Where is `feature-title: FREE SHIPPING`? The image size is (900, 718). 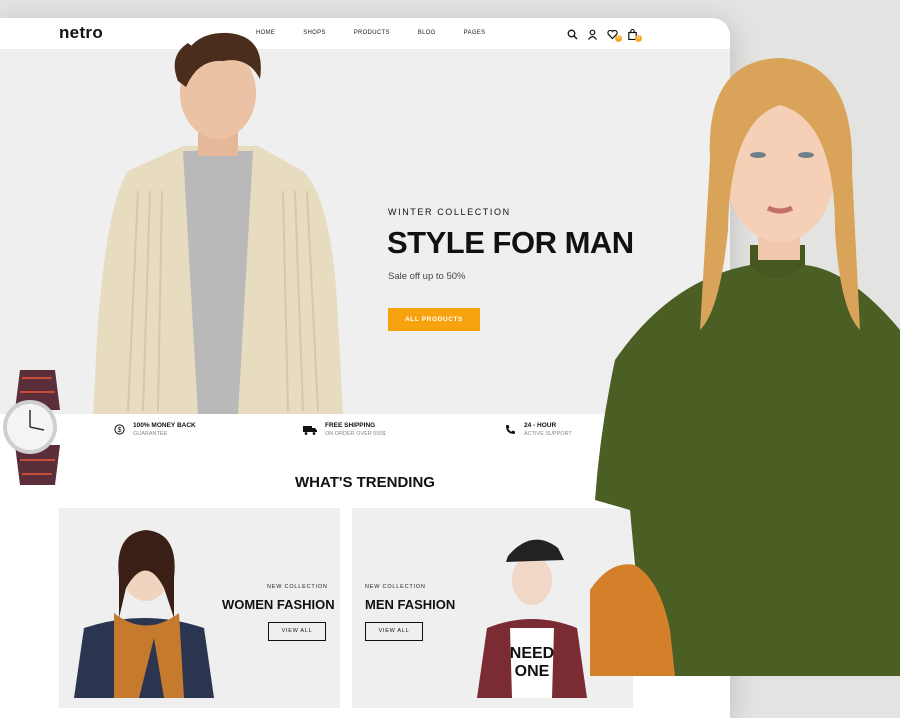
feature-title: FREE SHIPPING is located at coordinates (350, 425).